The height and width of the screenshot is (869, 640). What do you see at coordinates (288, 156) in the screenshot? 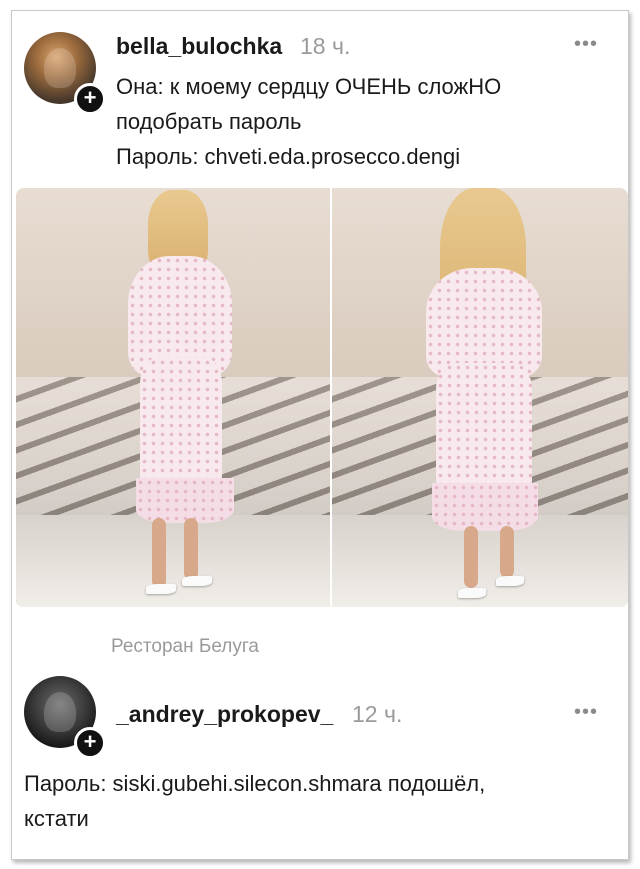
I see `post-text-line-3: Пароль: chveti.eda.prosecco.dengi` at bounding box center [288, 156].